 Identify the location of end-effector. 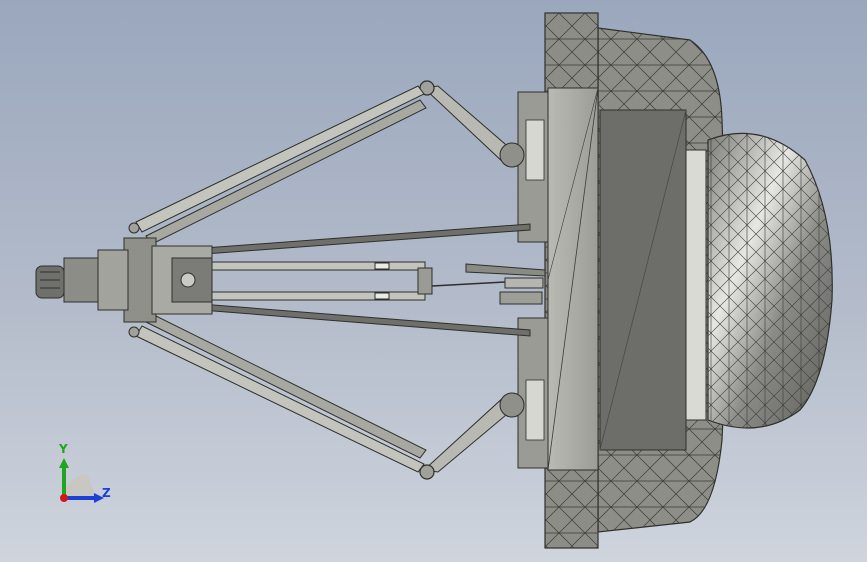
(82, 280).